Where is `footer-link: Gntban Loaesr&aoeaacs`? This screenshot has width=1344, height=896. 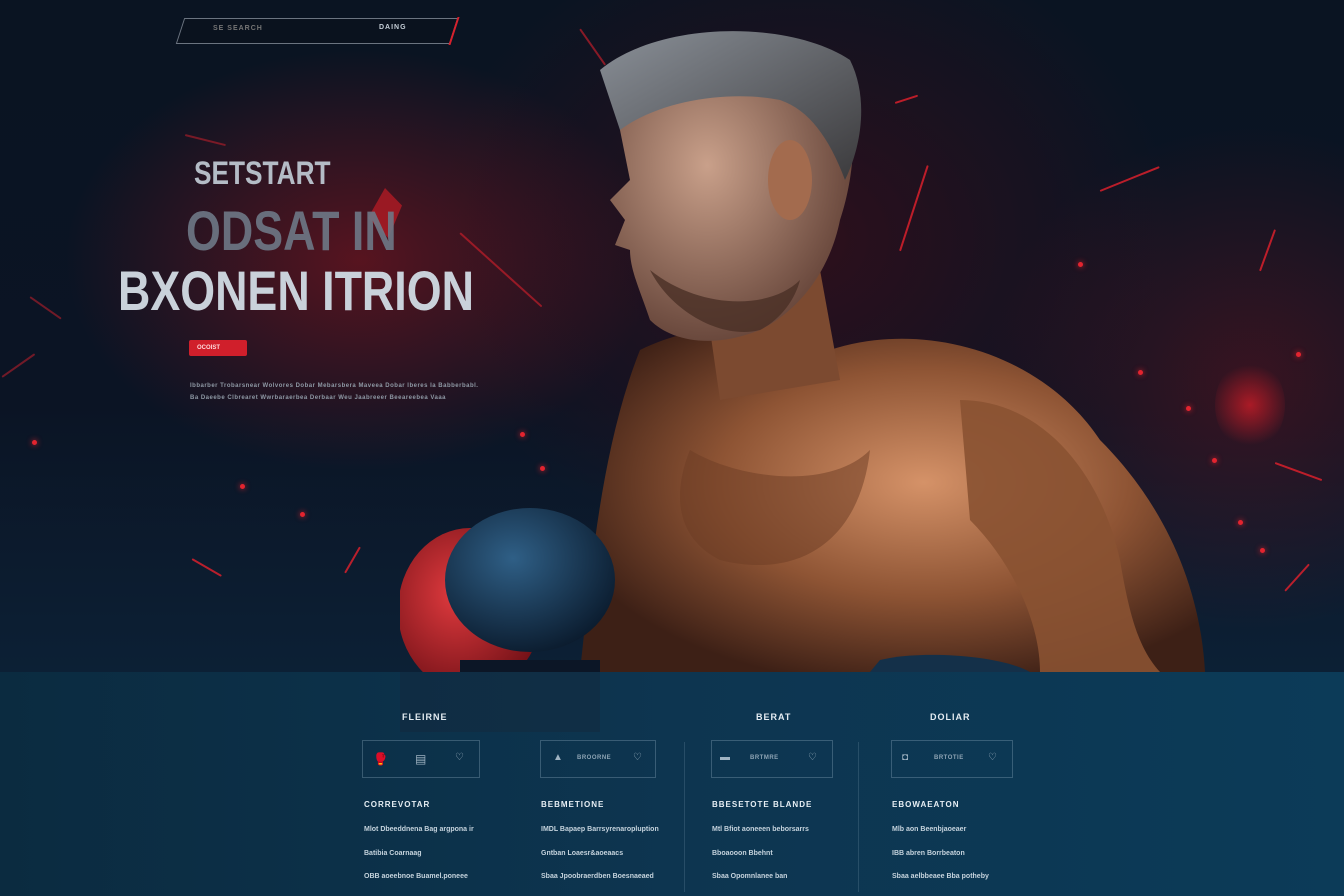
footer-link: Gntban Loaesr&aoeaacs is located at coordinates (582, 853).